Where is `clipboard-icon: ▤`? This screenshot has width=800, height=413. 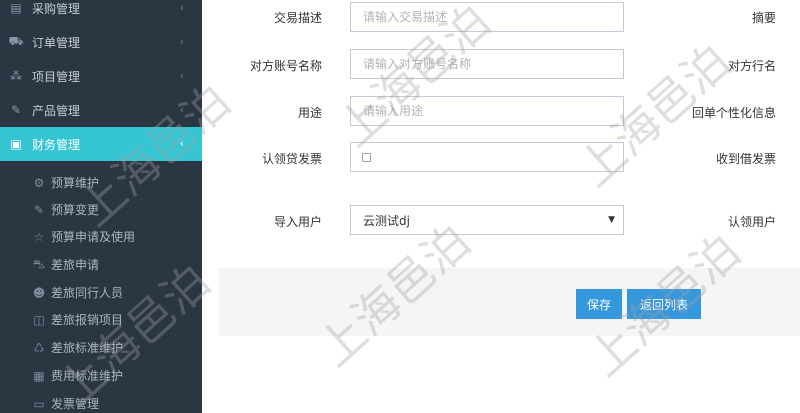
clipboard-icon: ▤ is located at coordinates (16, 8).